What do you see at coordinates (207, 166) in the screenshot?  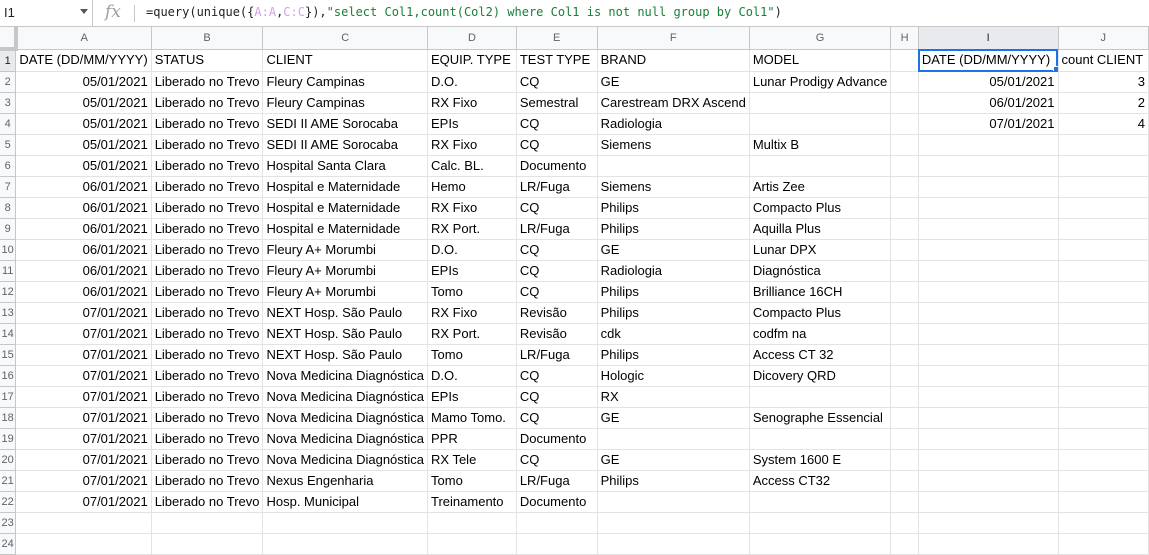 I see `cell-b6: Liberado no Trevo` at bounding box center [207, 166].